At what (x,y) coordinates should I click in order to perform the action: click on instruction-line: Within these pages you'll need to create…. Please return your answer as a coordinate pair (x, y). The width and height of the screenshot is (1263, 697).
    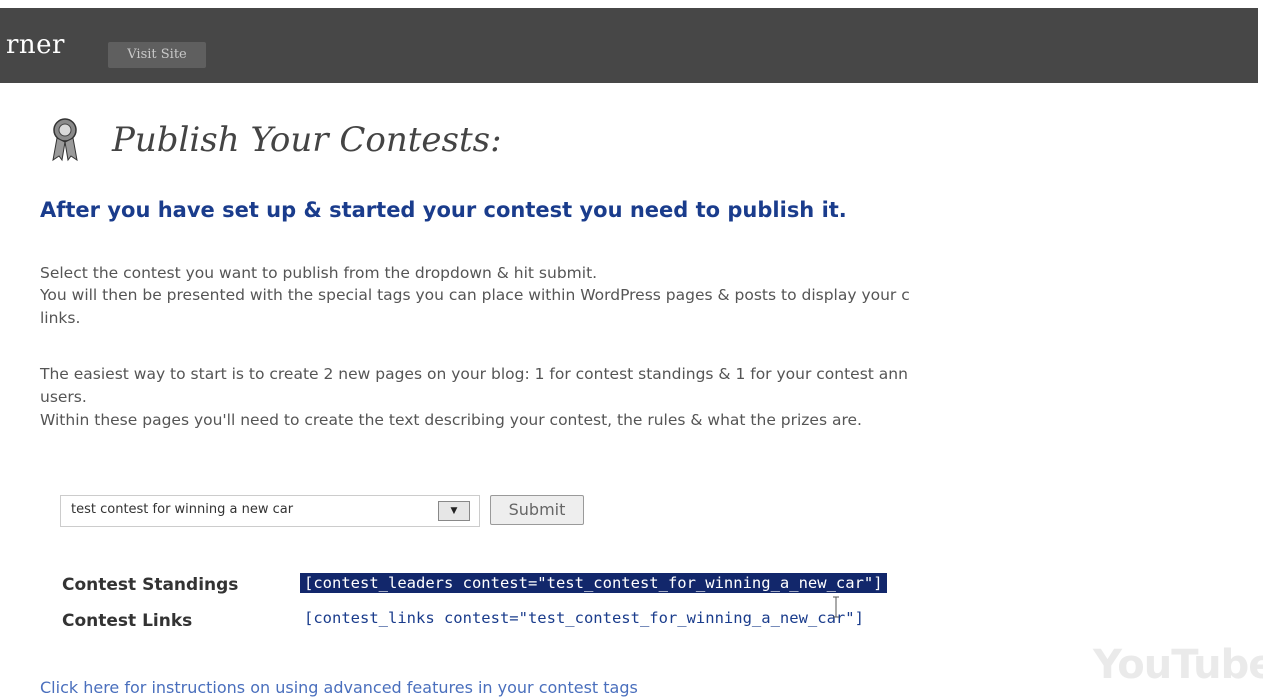
    Looking at the image, I should click on (451, 420).